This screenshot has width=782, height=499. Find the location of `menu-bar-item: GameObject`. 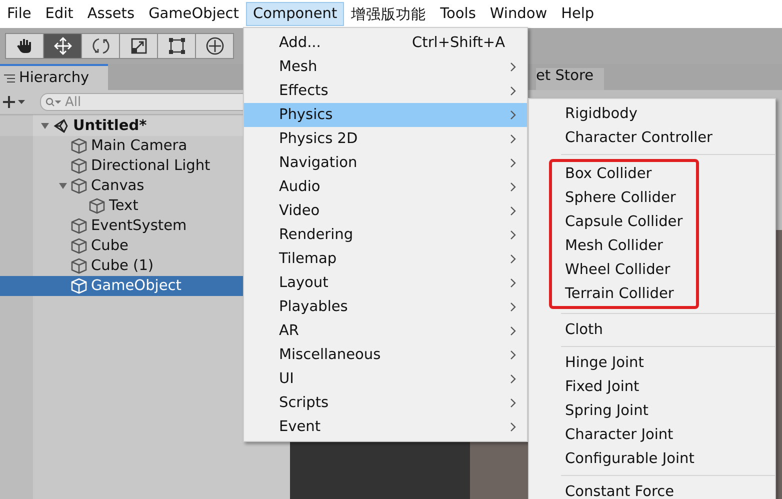

menu-bar-item: GameObject is located at coordinates (194, 14).